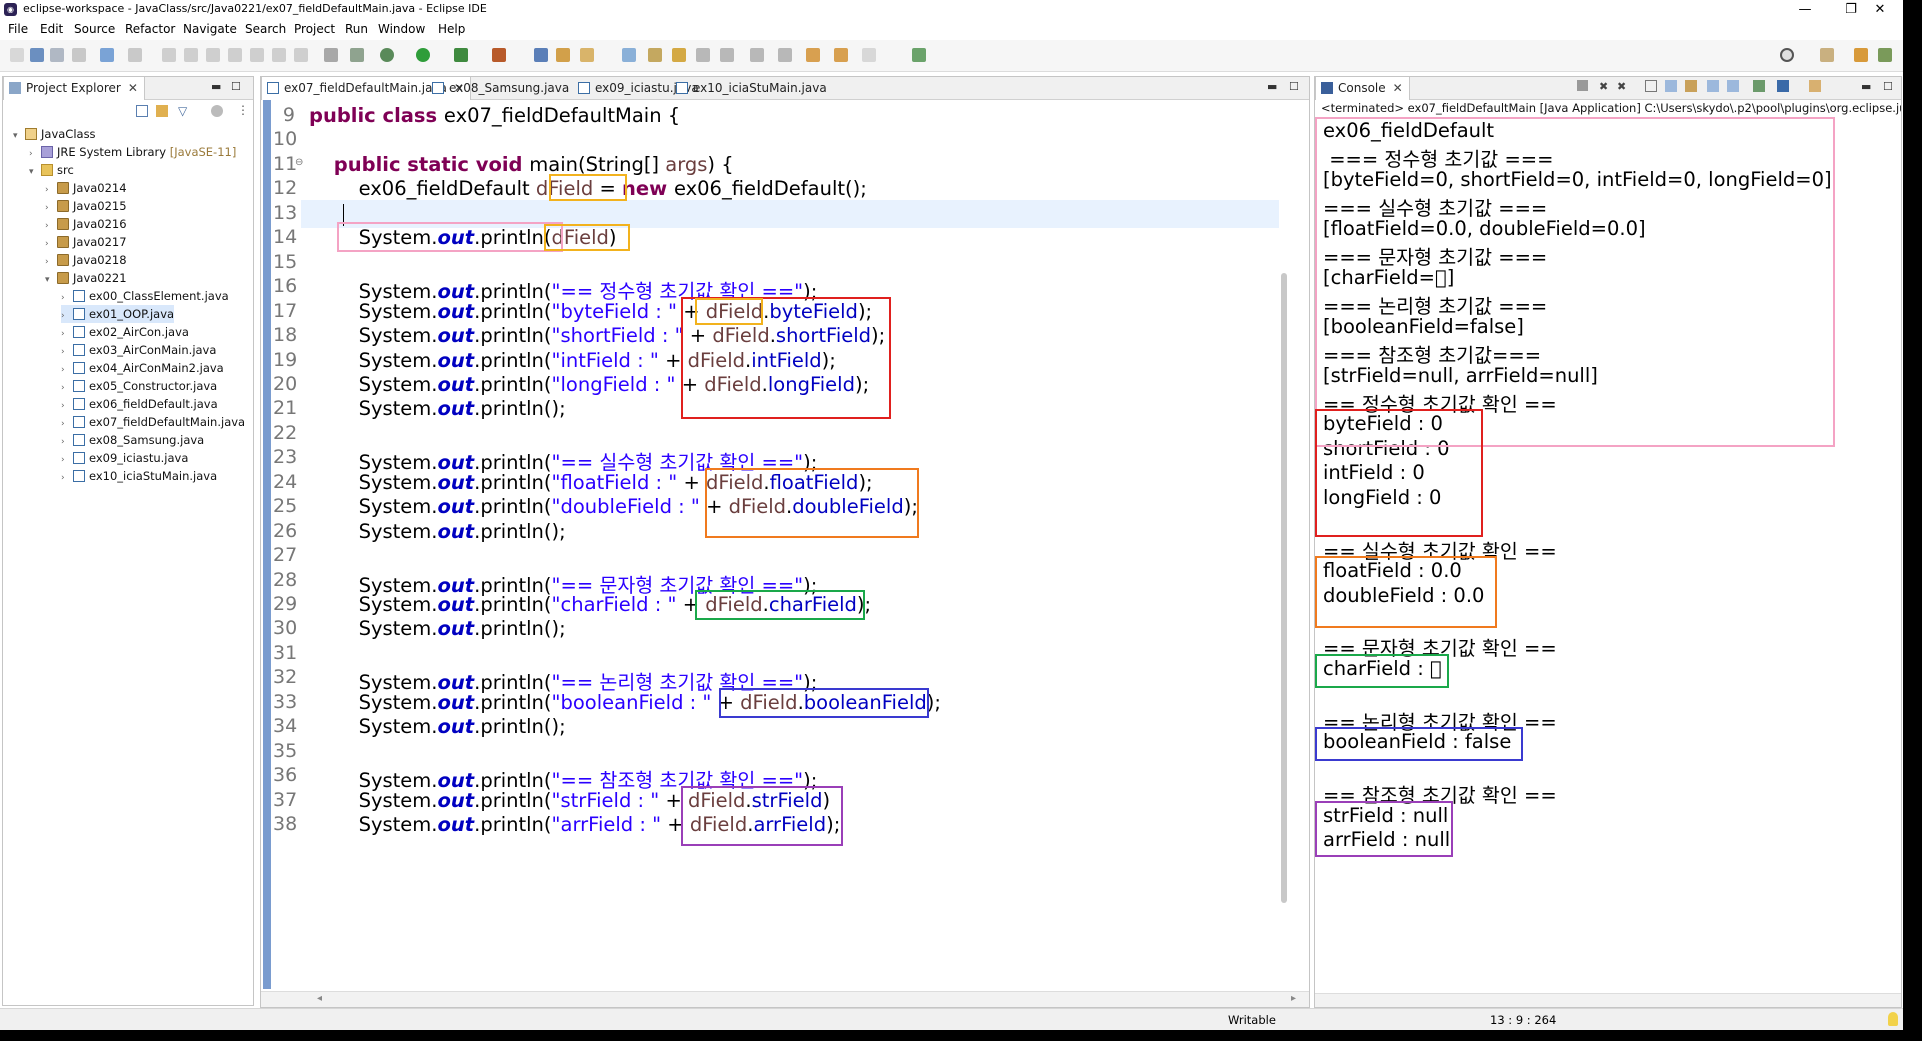  What do you see at coordinates (125, 332) in the screenshot?
I see `tree-item: › ex02_AirCon.java` at bounding box center [125, 332].